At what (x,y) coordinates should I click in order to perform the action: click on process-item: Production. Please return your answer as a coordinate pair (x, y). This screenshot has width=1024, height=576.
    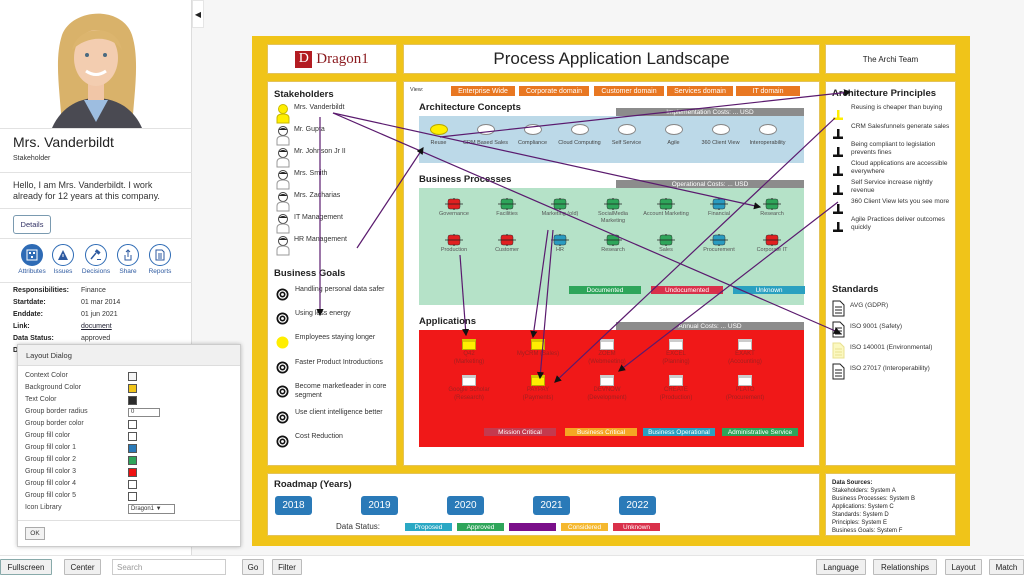
    Looking at the image, I should click on (454, 244).